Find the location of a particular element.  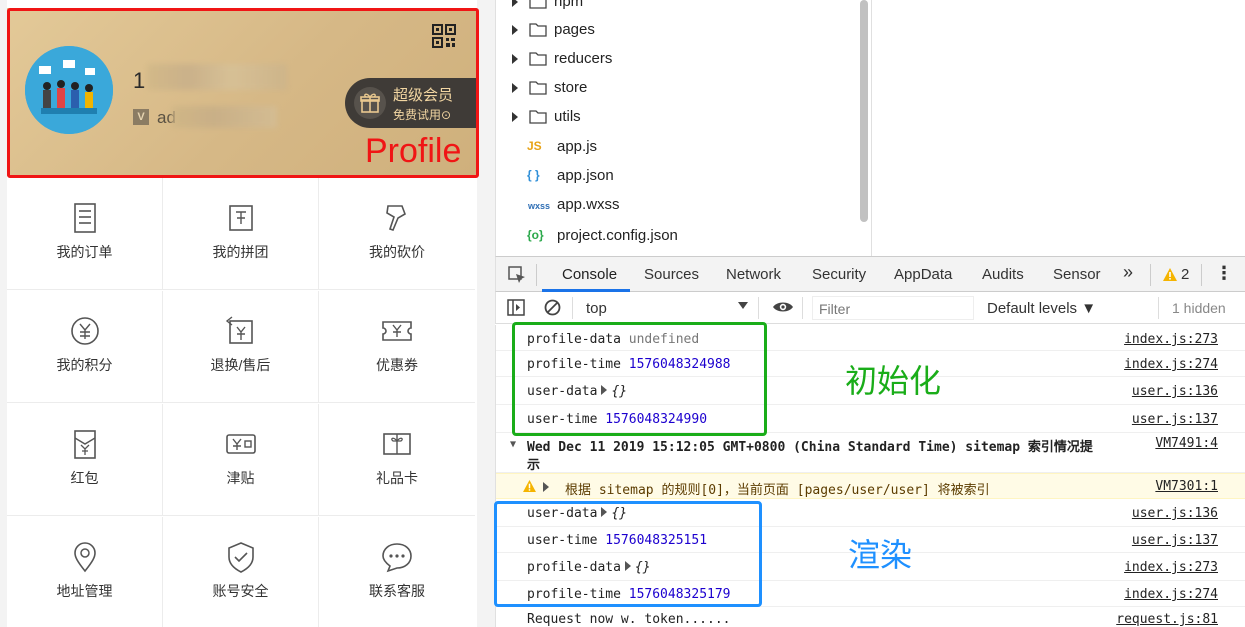

source-link: VM7301:1 is located at coordinates (1186, 486).